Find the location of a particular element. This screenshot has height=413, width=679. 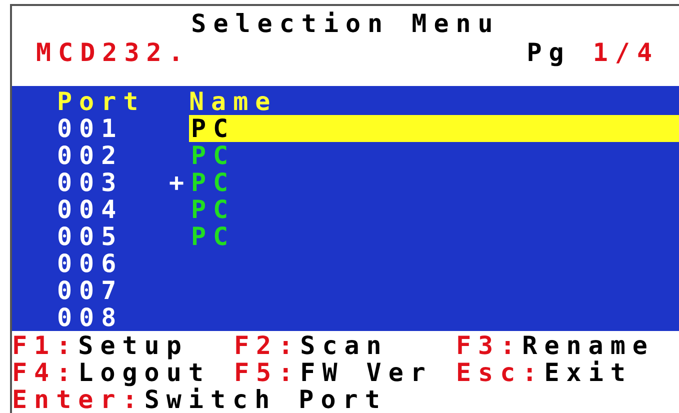

function-key-hint: F1:Setup is located at coordinates (101, 345).